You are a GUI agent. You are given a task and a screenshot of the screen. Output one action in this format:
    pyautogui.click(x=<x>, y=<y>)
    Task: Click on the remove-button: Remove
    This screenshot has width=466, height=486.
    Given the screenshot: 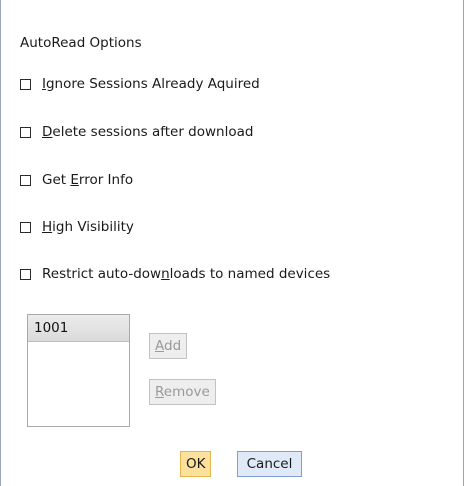 What is the action you would take?
    pyautogui.click(x=182, y=392)
    